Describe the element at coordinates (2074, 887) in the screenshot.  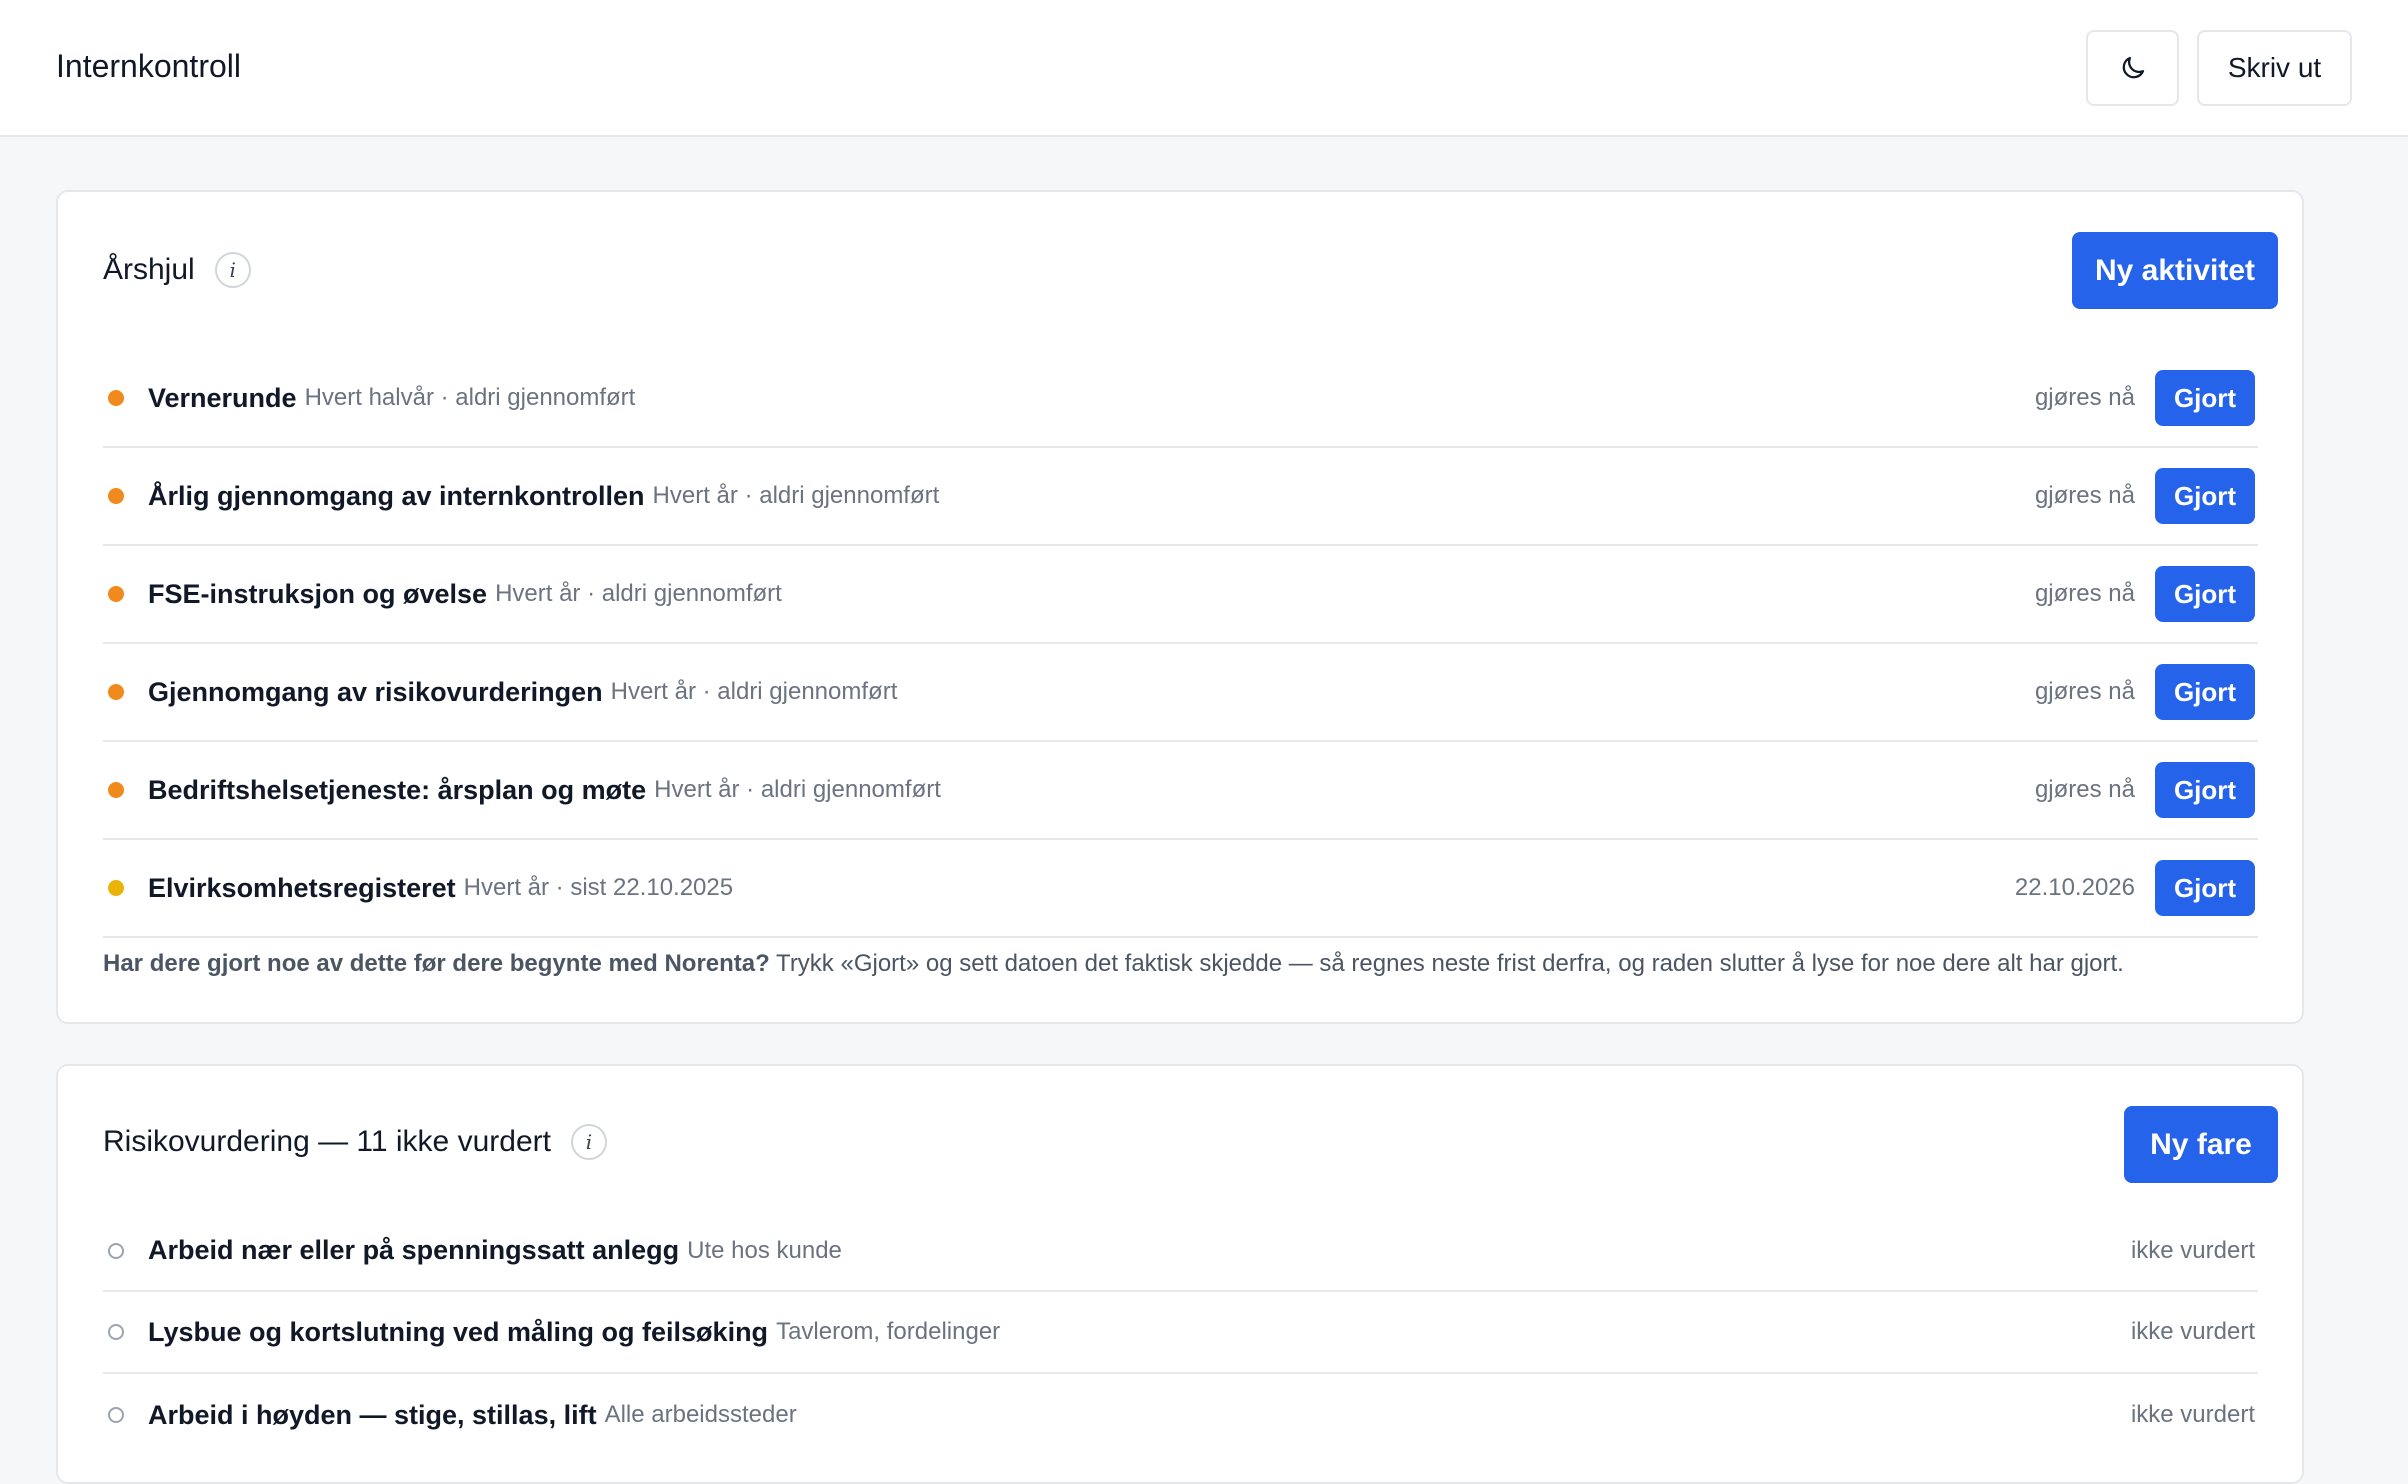
I see `activity-due: 22.10.2026` at that location.